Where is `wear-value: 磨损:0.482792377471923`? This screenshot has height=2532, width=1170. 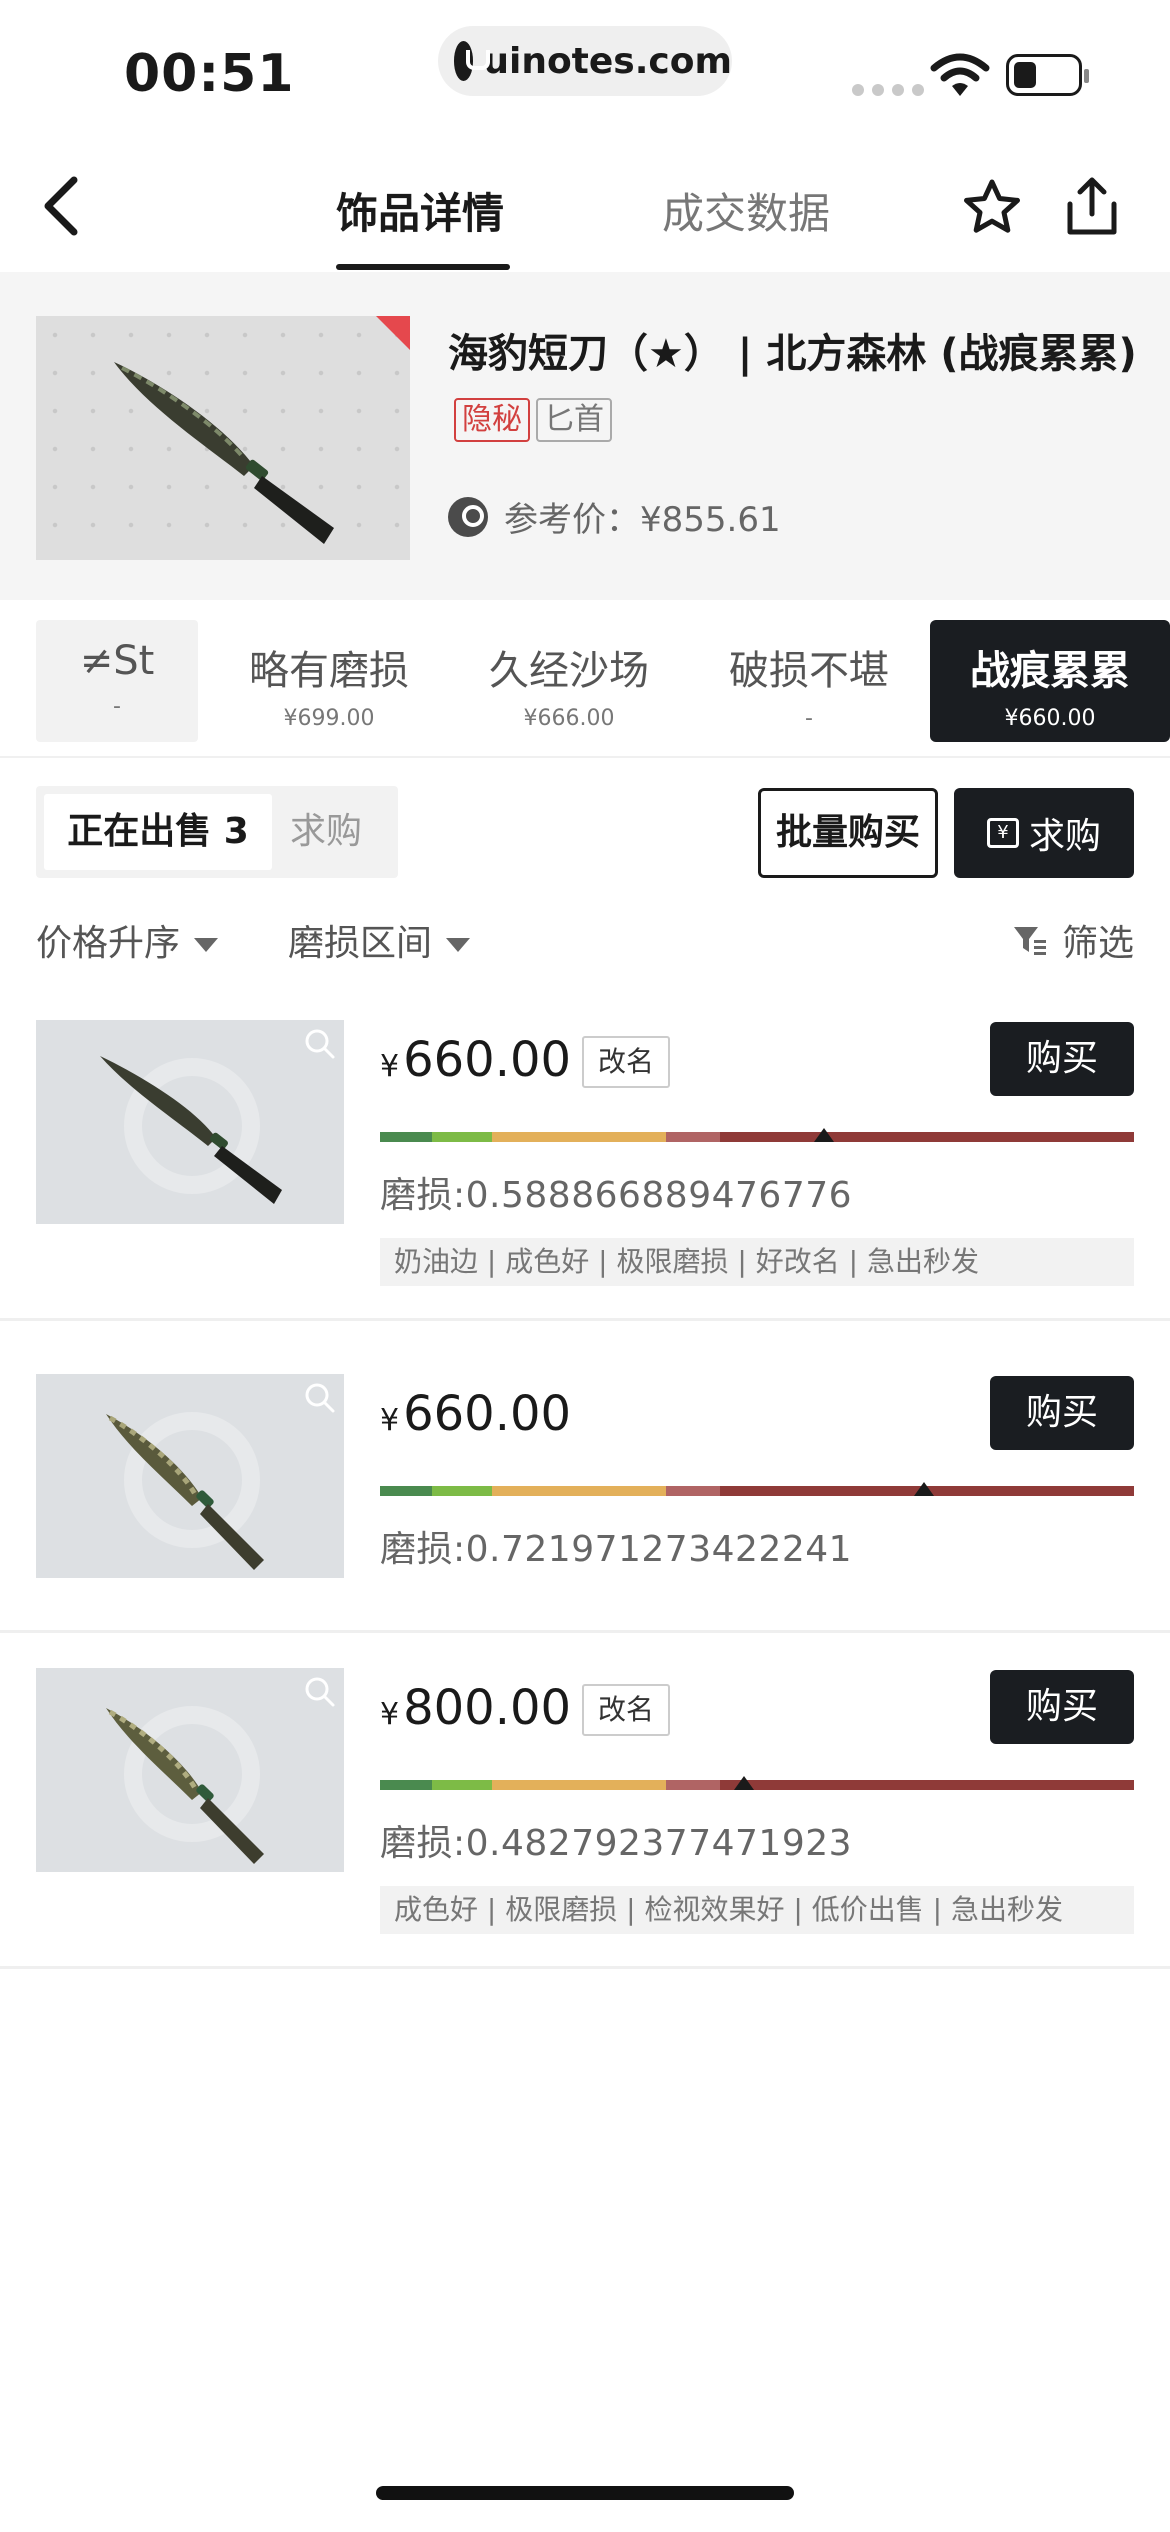 wear-value: 磨损:0.482792377471923 is located at coordinates (616, 1843).